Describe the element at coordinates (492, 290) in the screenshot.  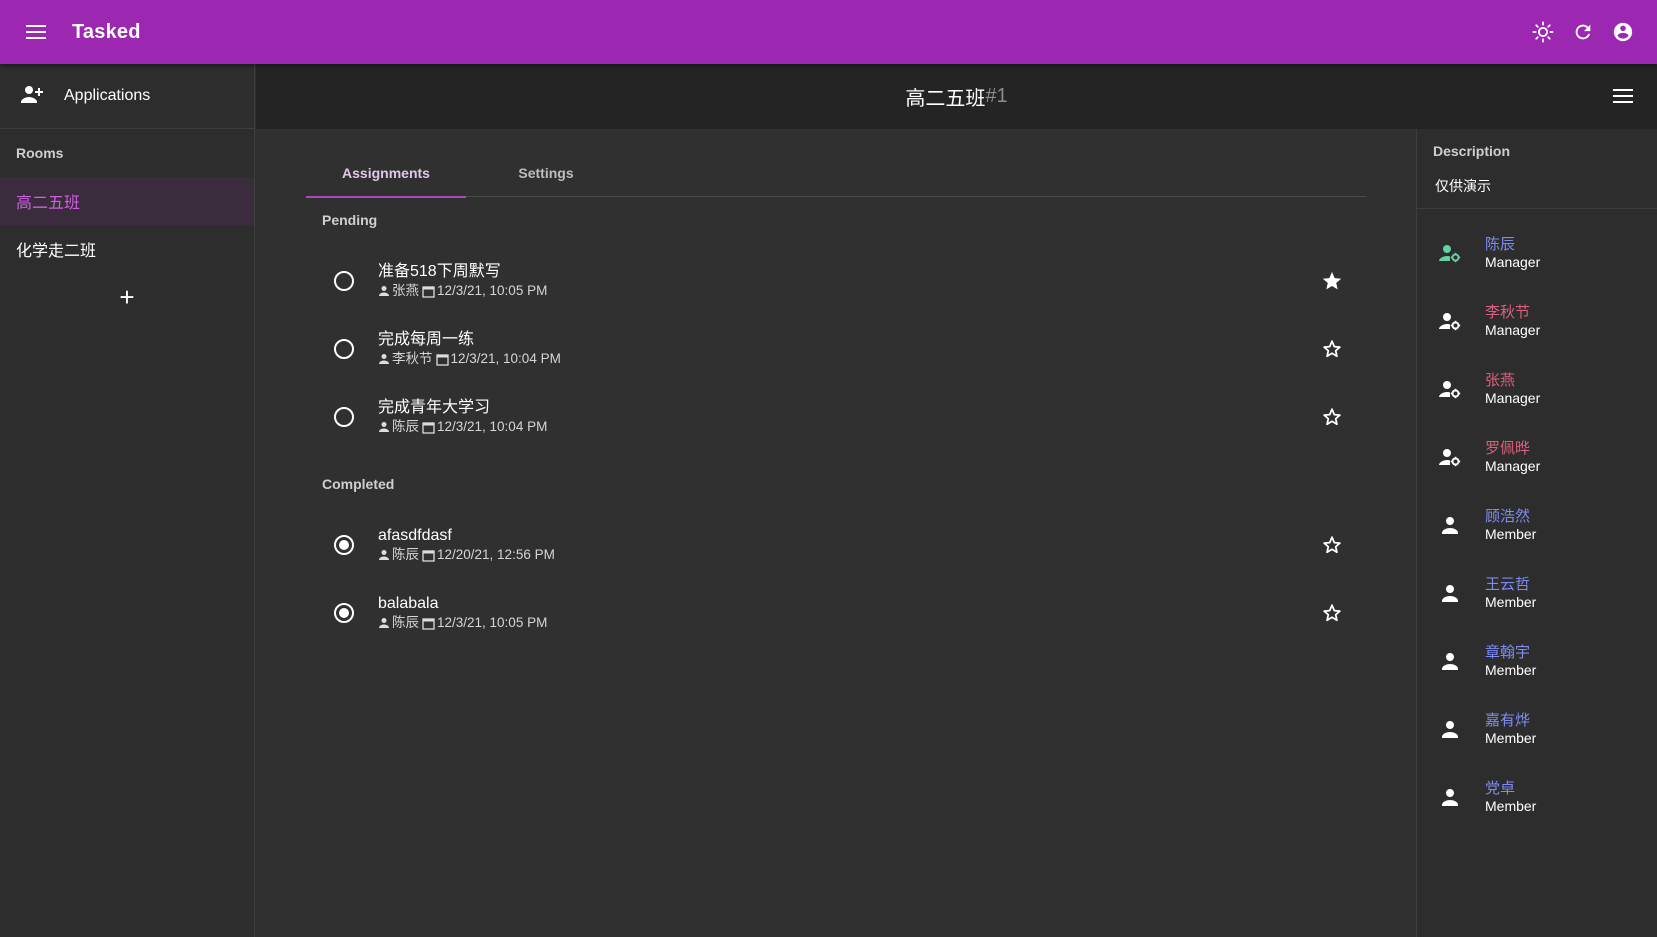
I see `task-date: 12/3/21, 10:05 PM` at that location.